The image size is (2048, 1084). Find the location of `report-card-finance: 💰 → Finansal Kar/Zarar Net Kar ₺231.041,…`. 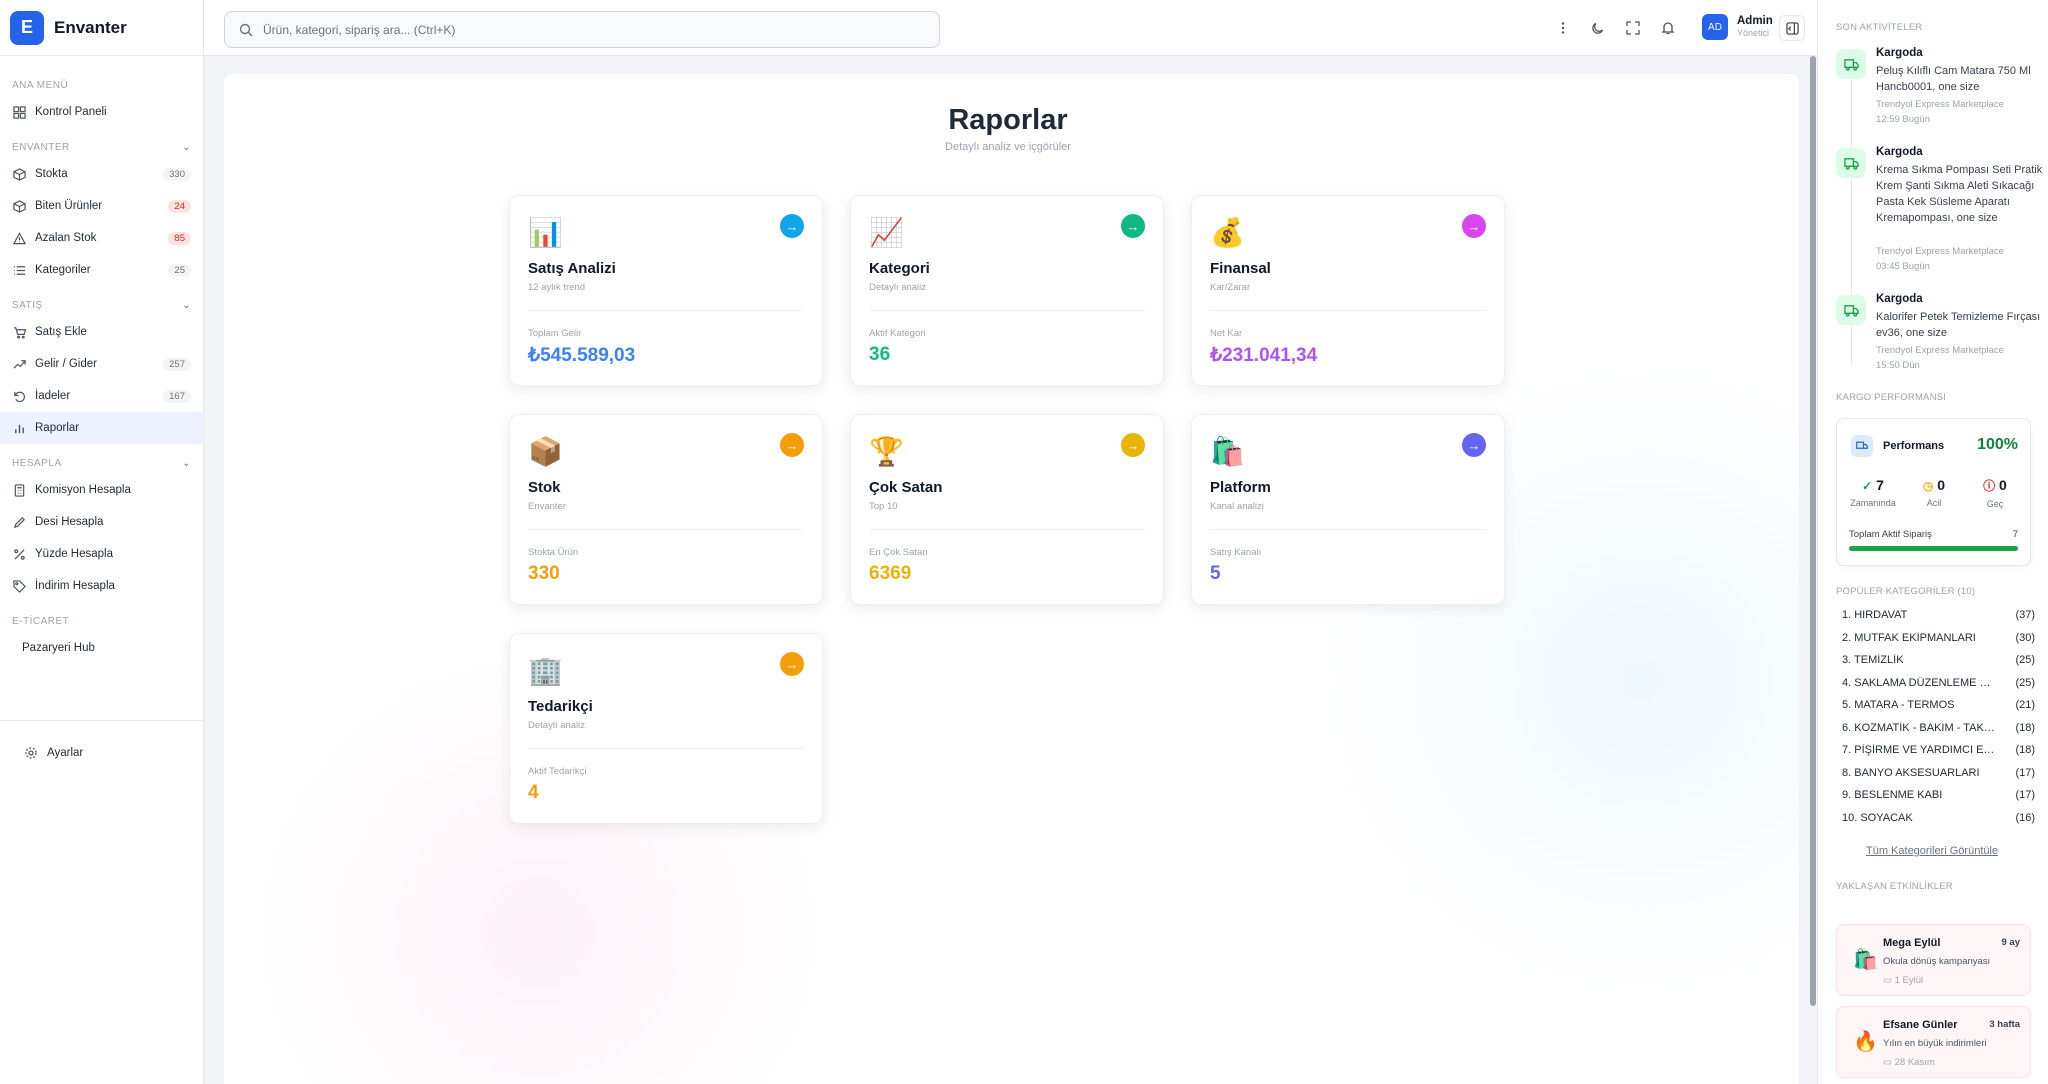

report-card-finance: 💰 → Finansal Kar/Zarar Net Kar ₺231.041,… is located at coordinates (1348, 290).